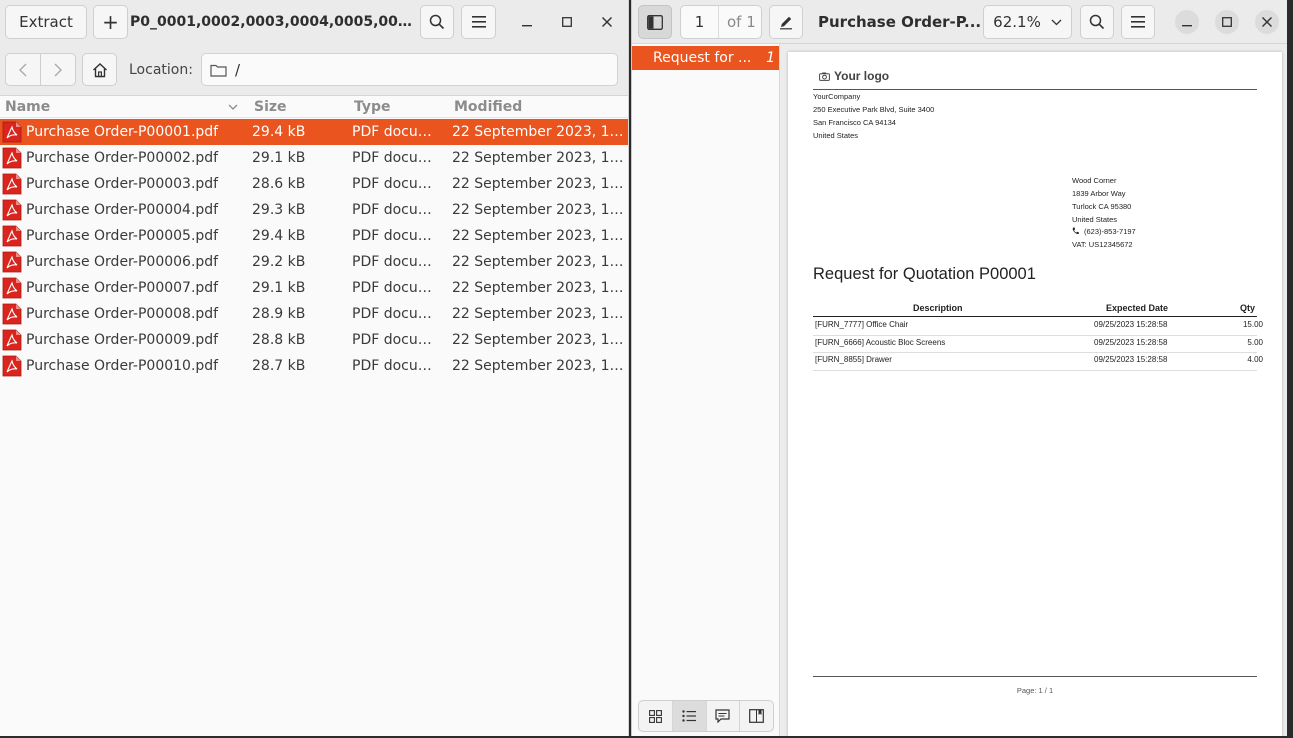 This screenshot has height=738, width=1293. I want to click on file-name: Purchase Order-P00010.pdf, so click(122, 366).